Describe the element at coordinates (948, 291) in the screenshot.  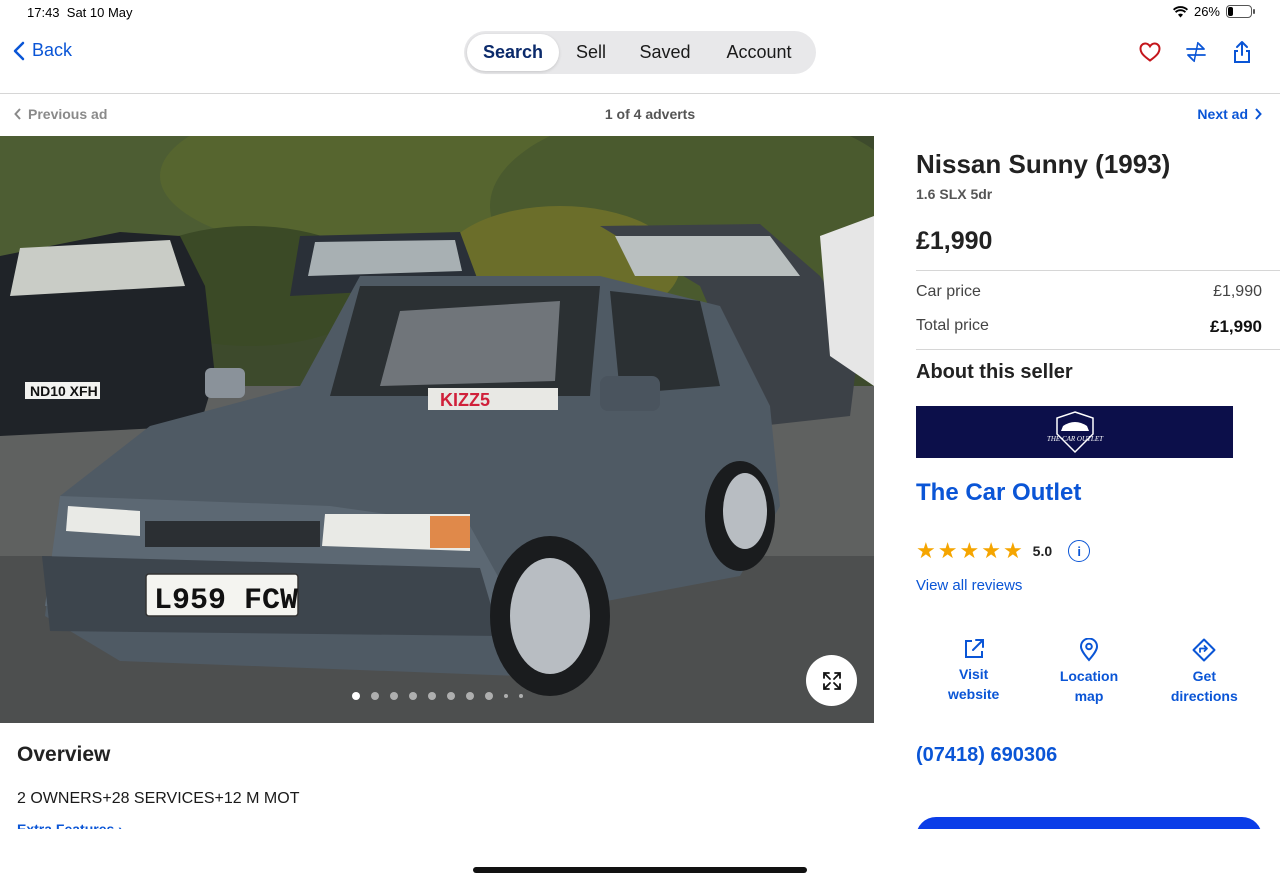
I see `car-price-label: Car price` at that location.